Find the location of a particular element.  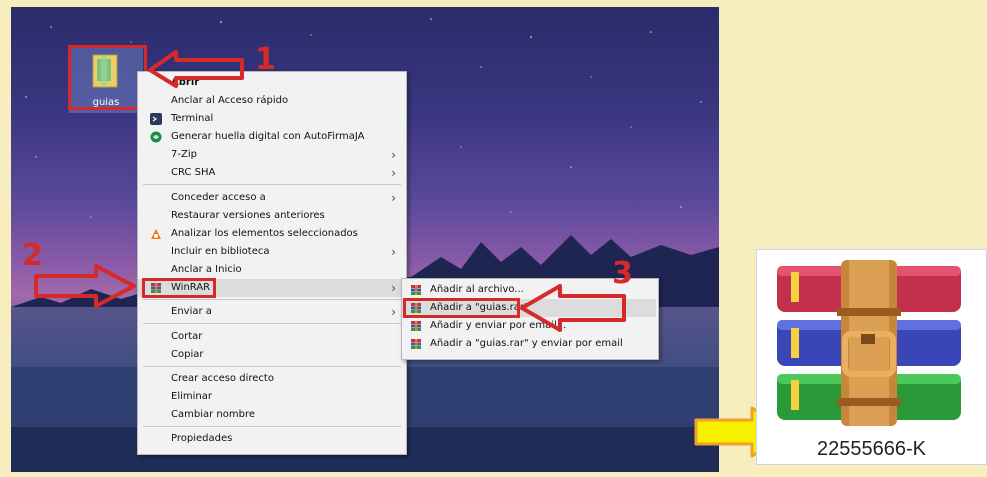

arrow-step3-icon is located at coordinates (573, 308).